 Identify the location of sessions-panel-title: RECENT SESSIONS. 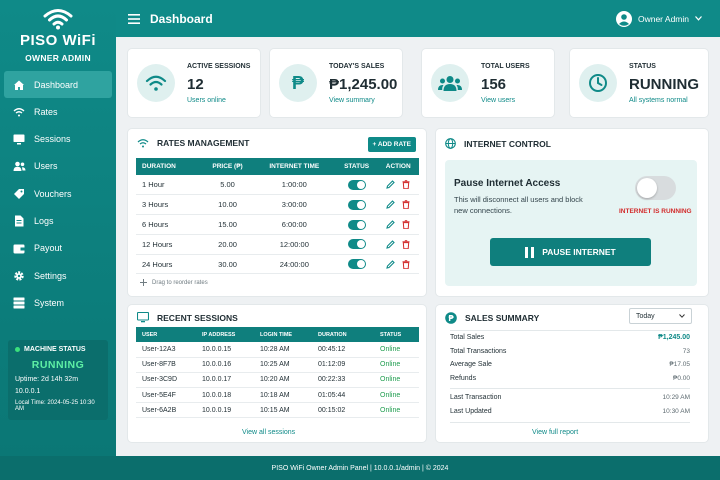
(187, 317).